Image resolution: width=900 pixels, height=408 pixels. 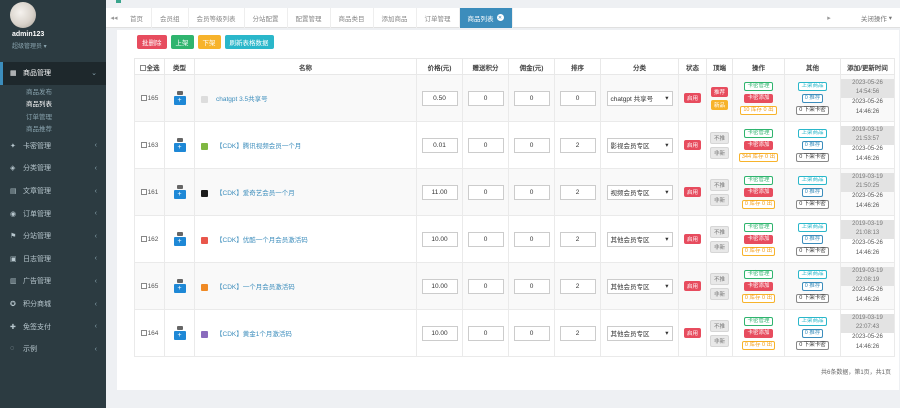 I want to click on tab-prev-icon: ◂◂, so click(x=114, y=18).